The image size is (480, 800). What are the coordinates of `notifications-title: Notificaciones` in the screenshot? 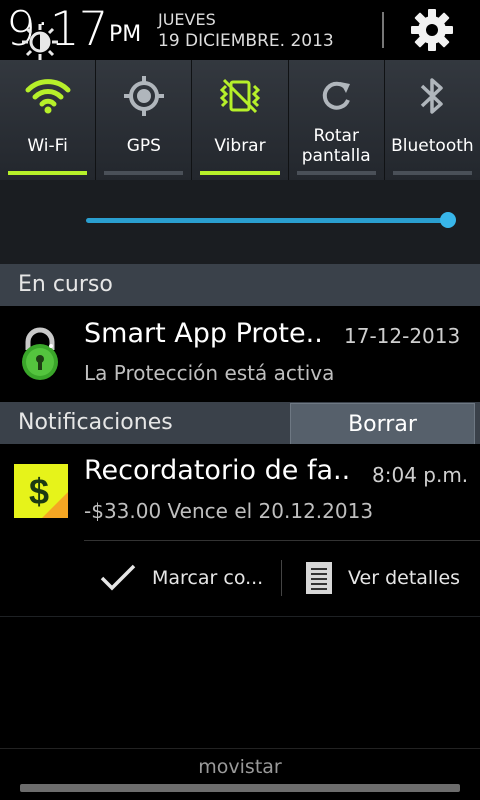 It's located at (95, 422).